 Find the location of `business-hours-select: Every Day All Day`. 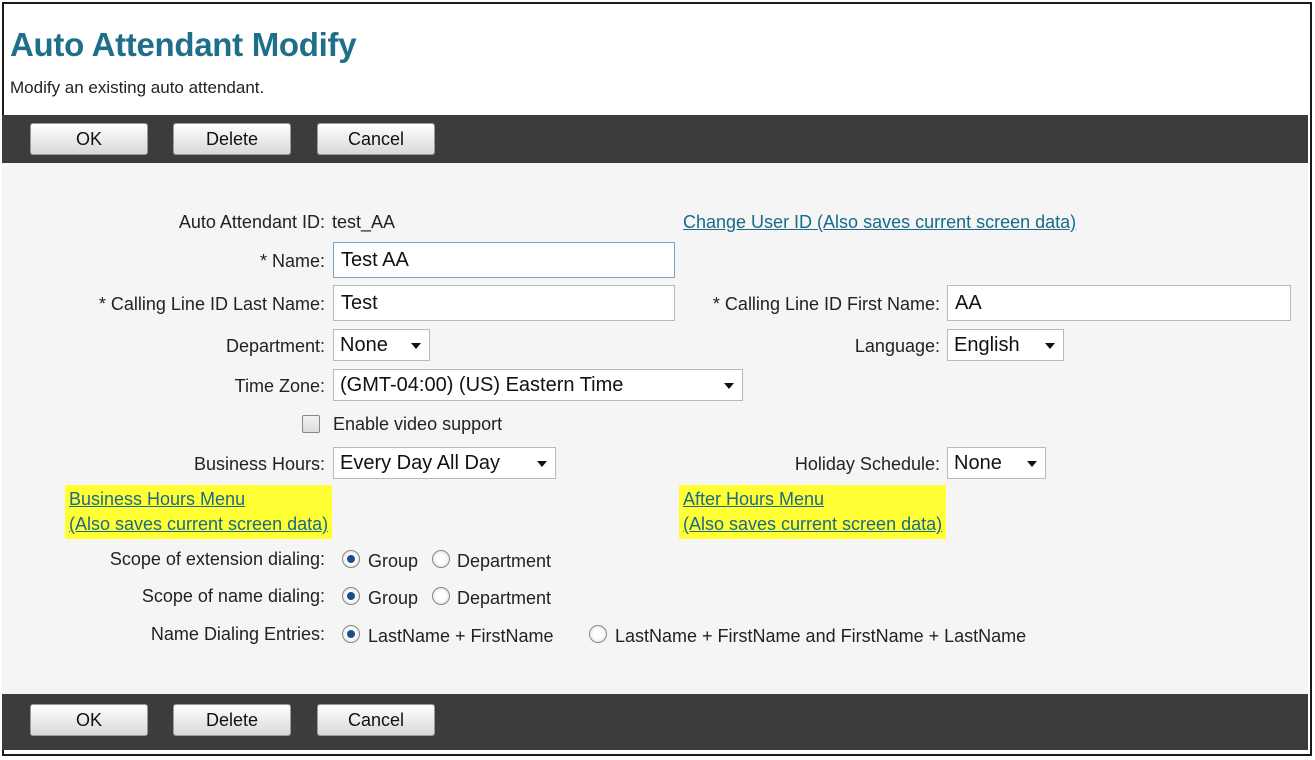

business-hours-select: Every Day All Day is located at coordinates (444, 463).